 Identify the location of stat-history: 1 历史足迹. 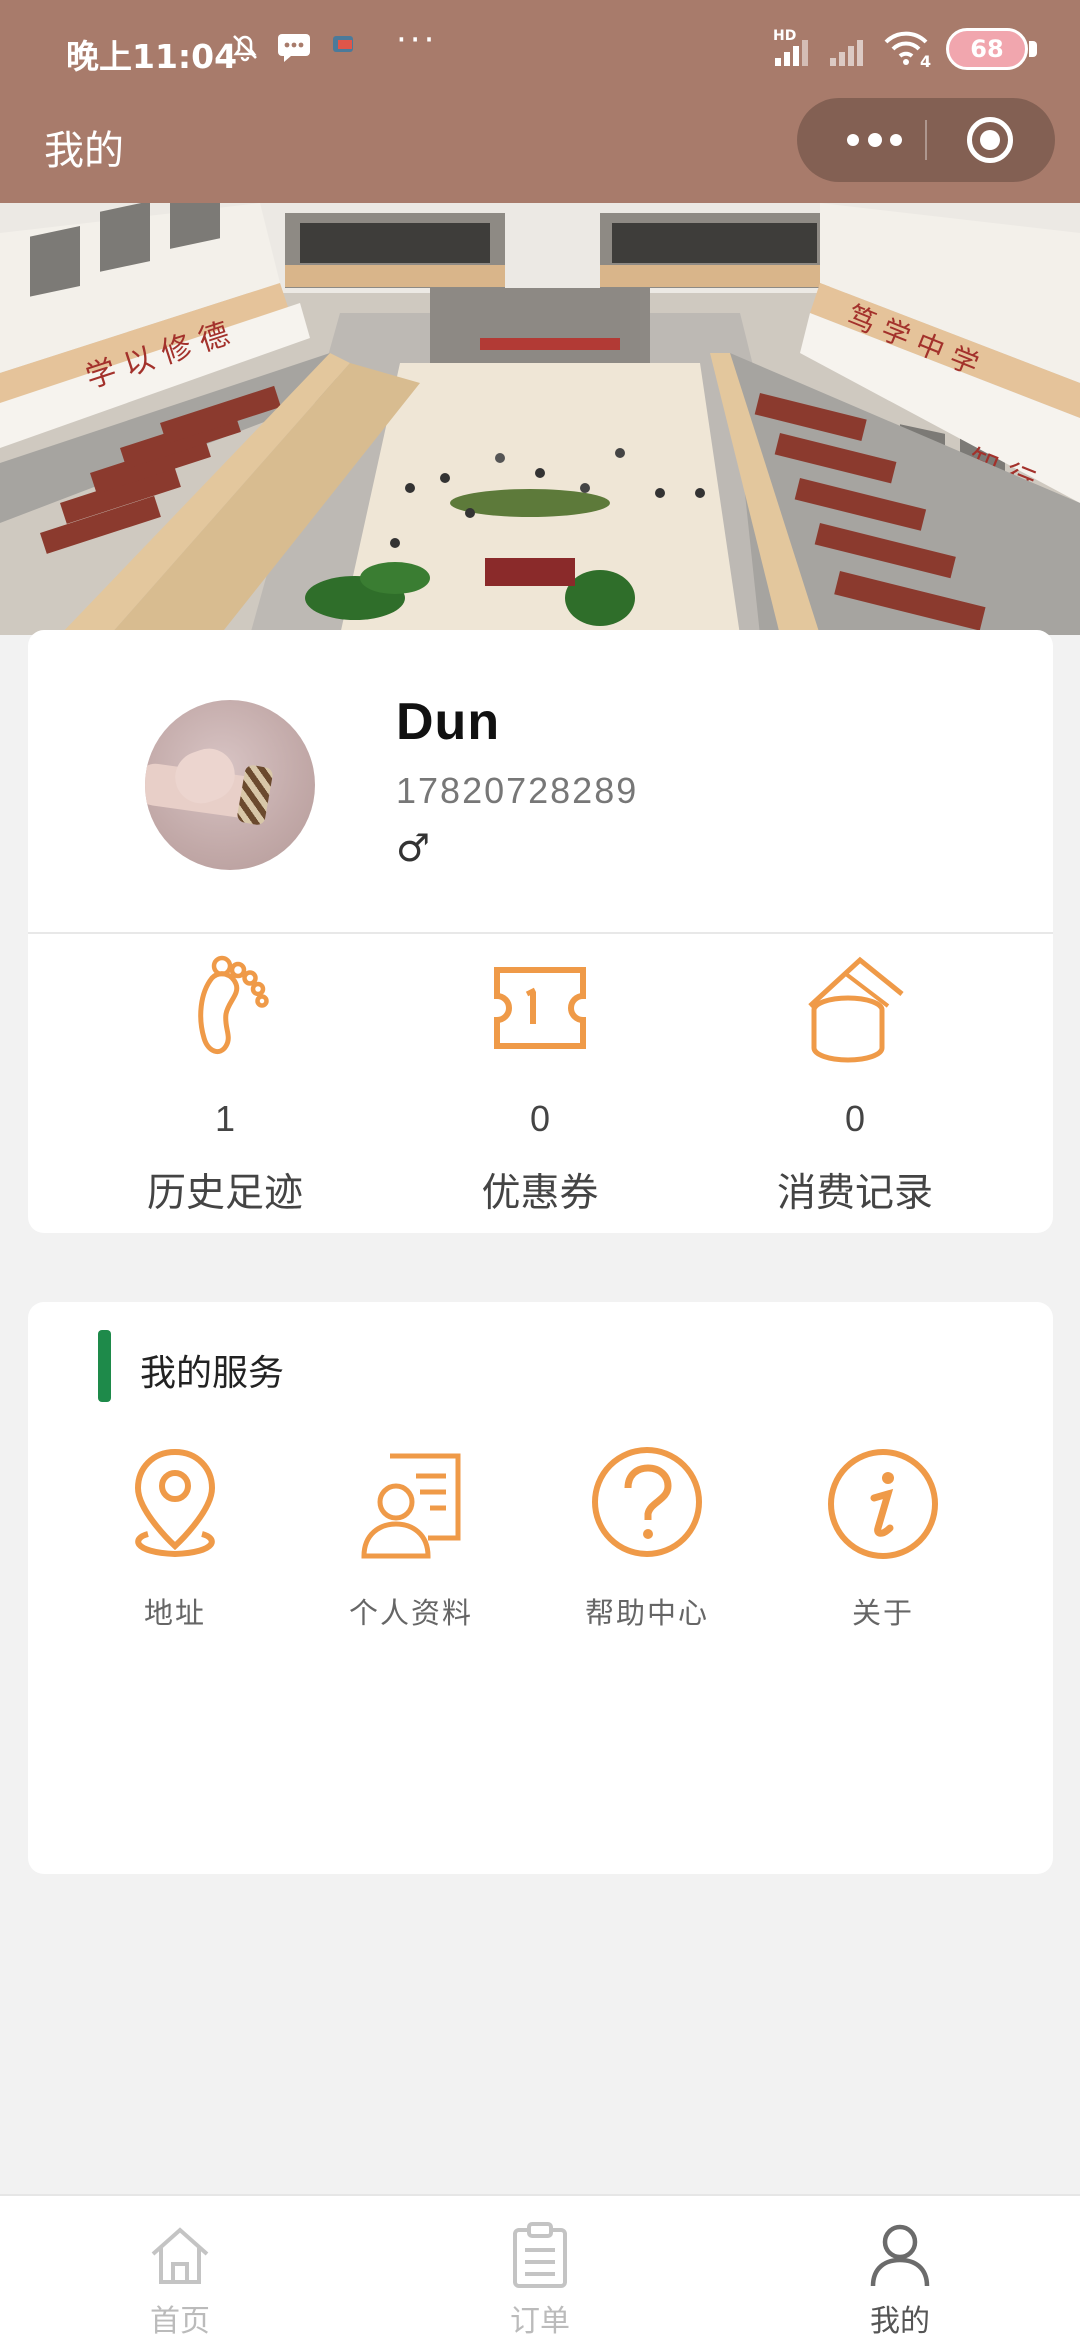
(225, 1083).